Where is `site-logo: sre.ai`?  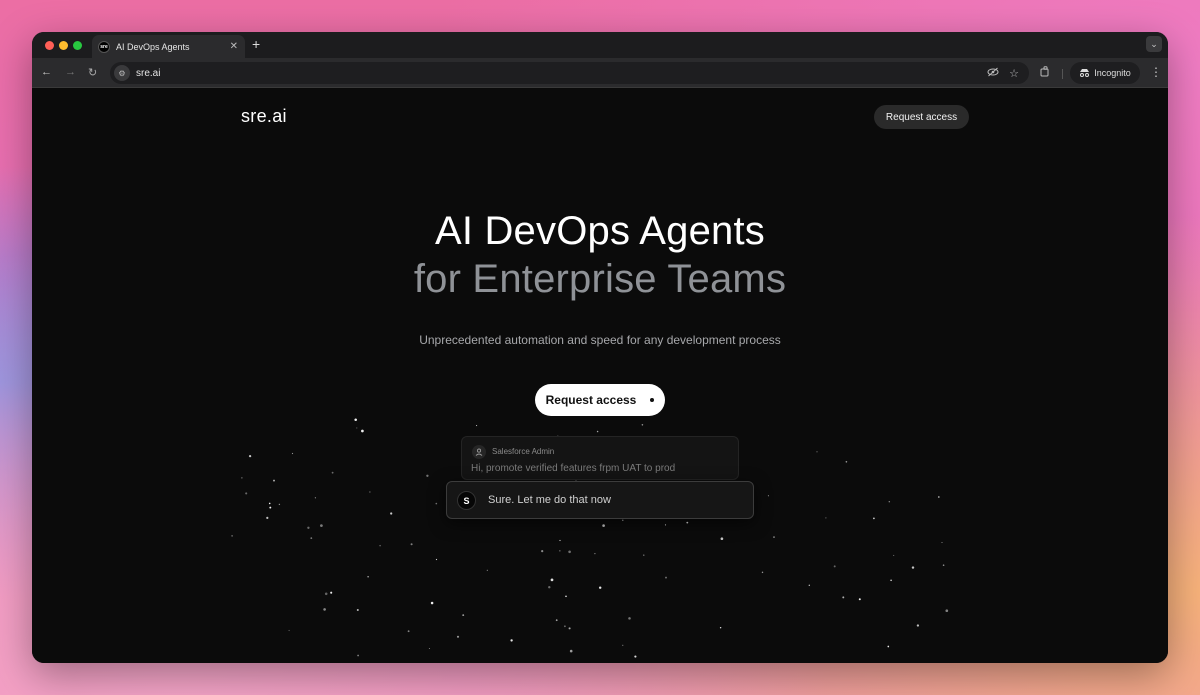
site-logo: sre.ai is located at coordinates (264, 116).